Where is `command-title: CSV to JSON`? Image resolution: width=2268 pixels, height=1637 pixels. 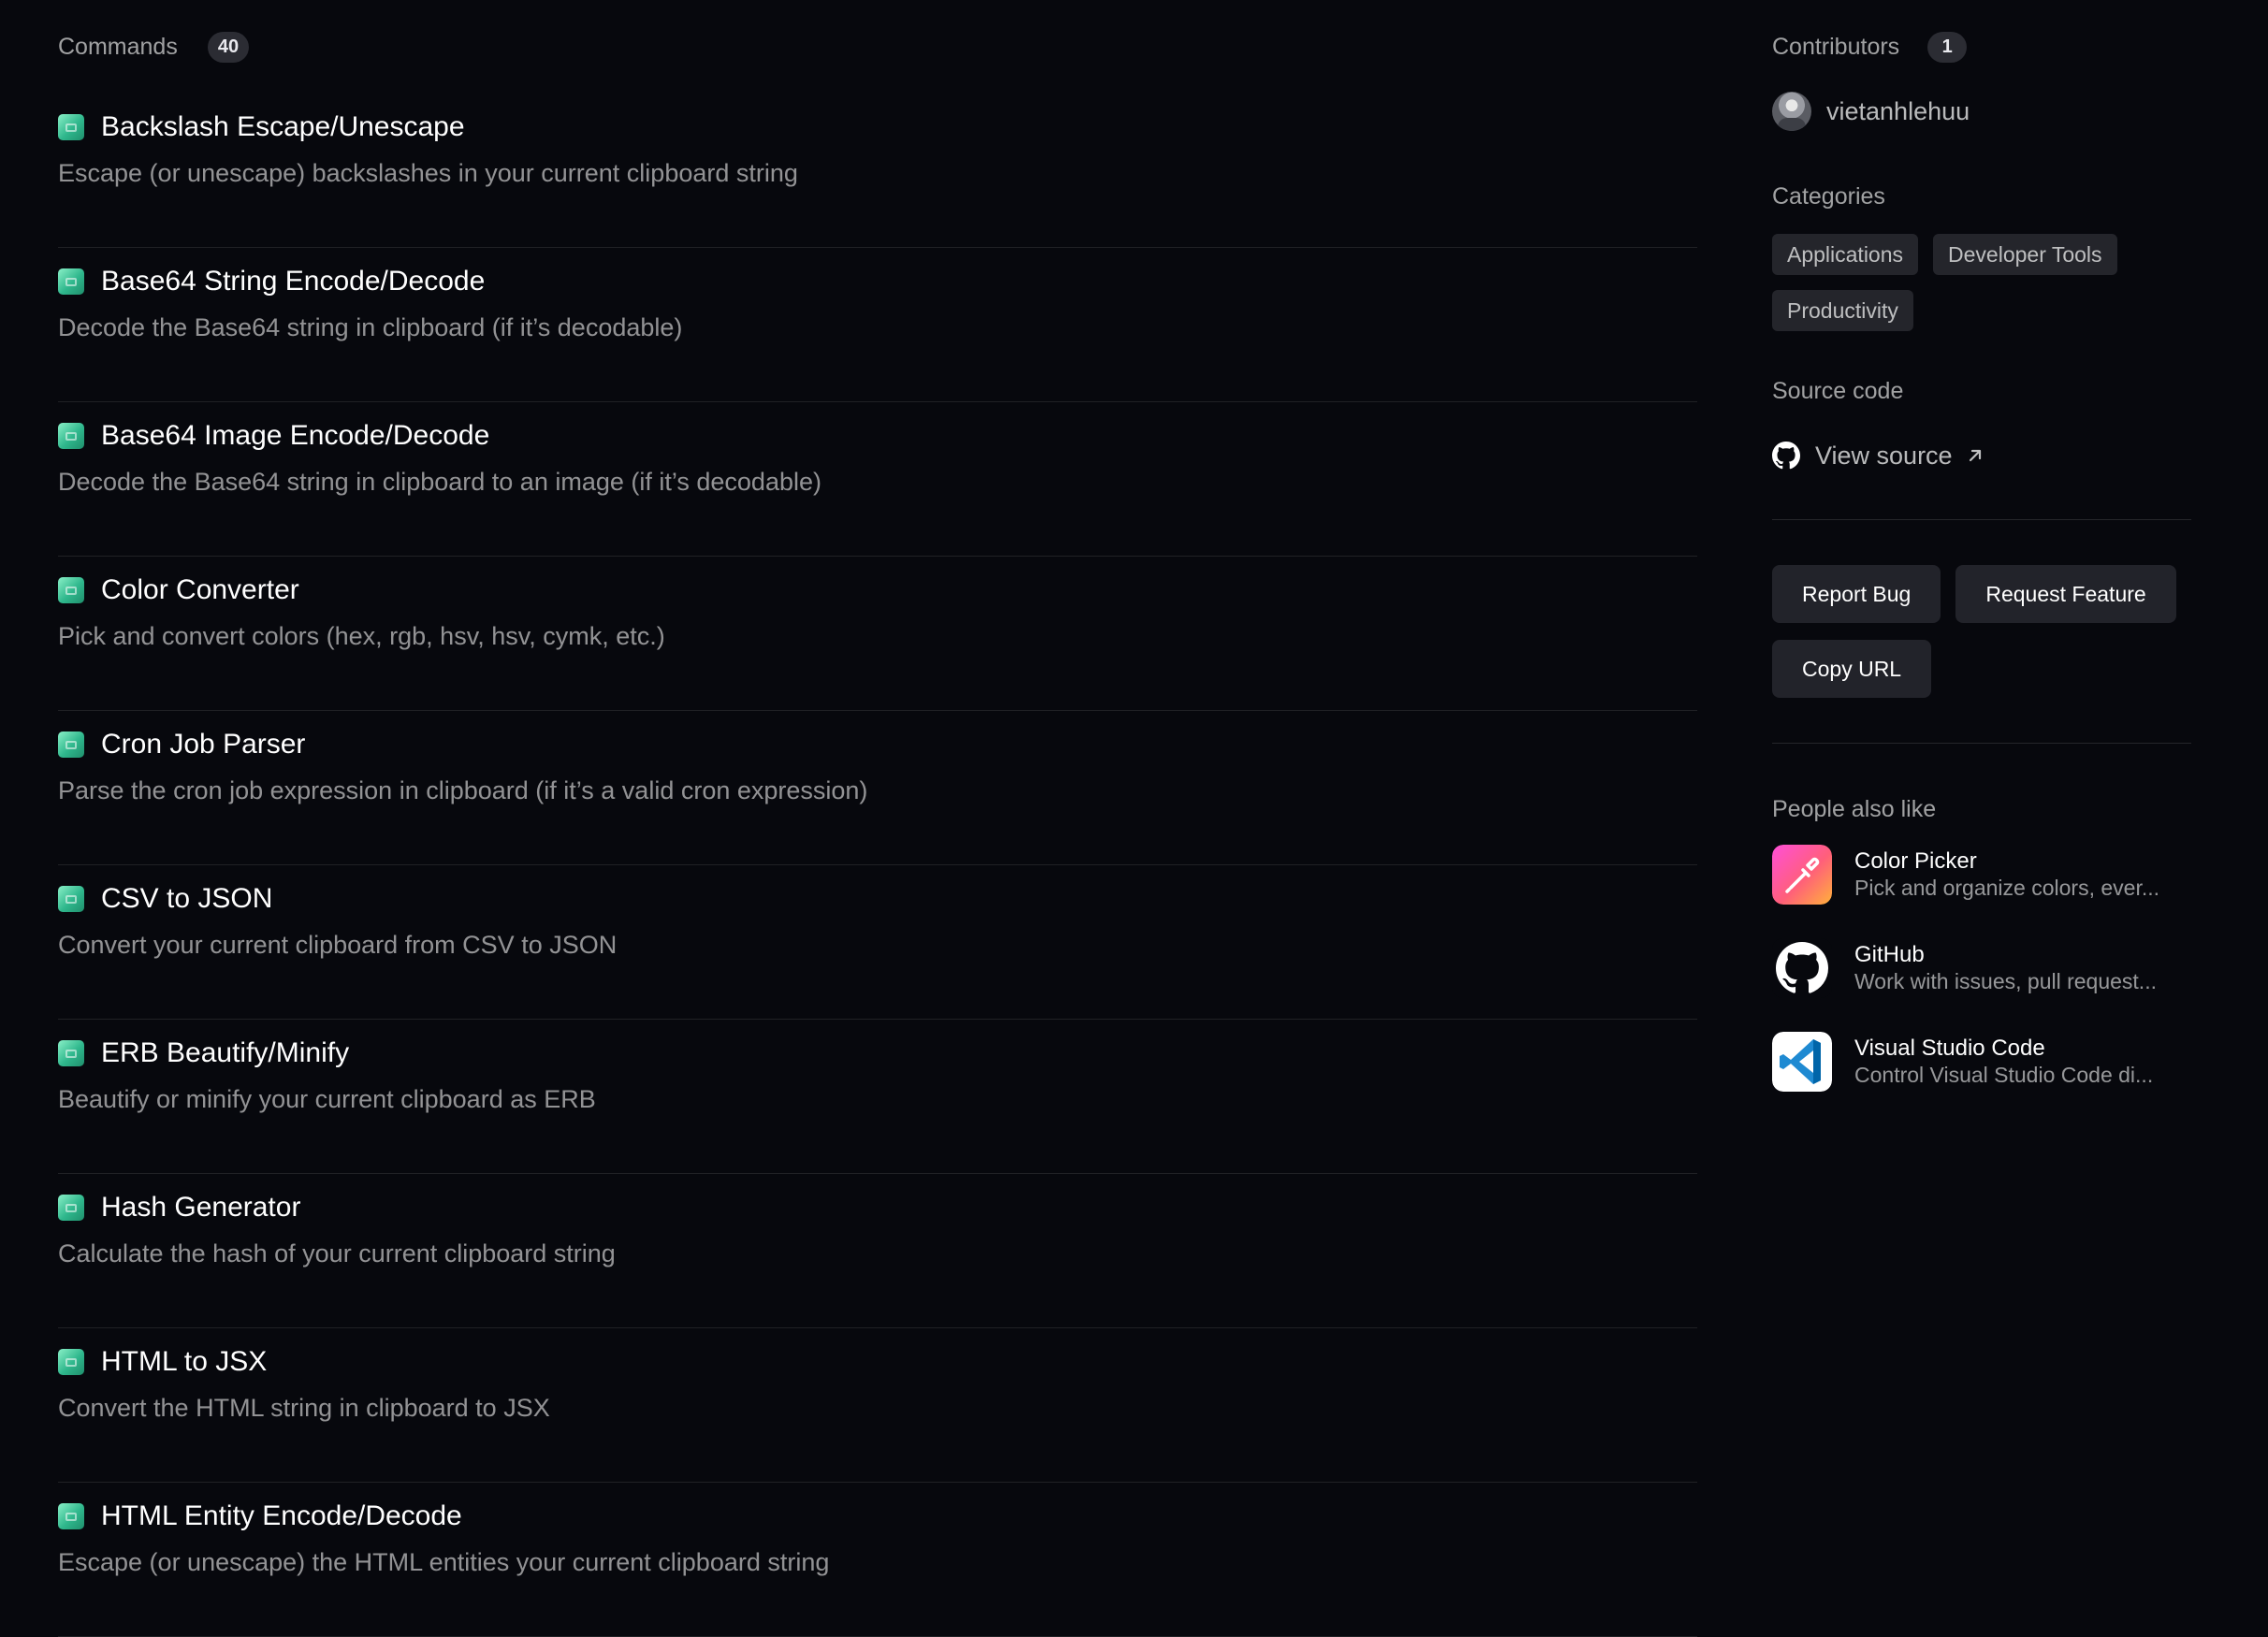
command-title: CSV to JSON is located at coordinates (187, 898).